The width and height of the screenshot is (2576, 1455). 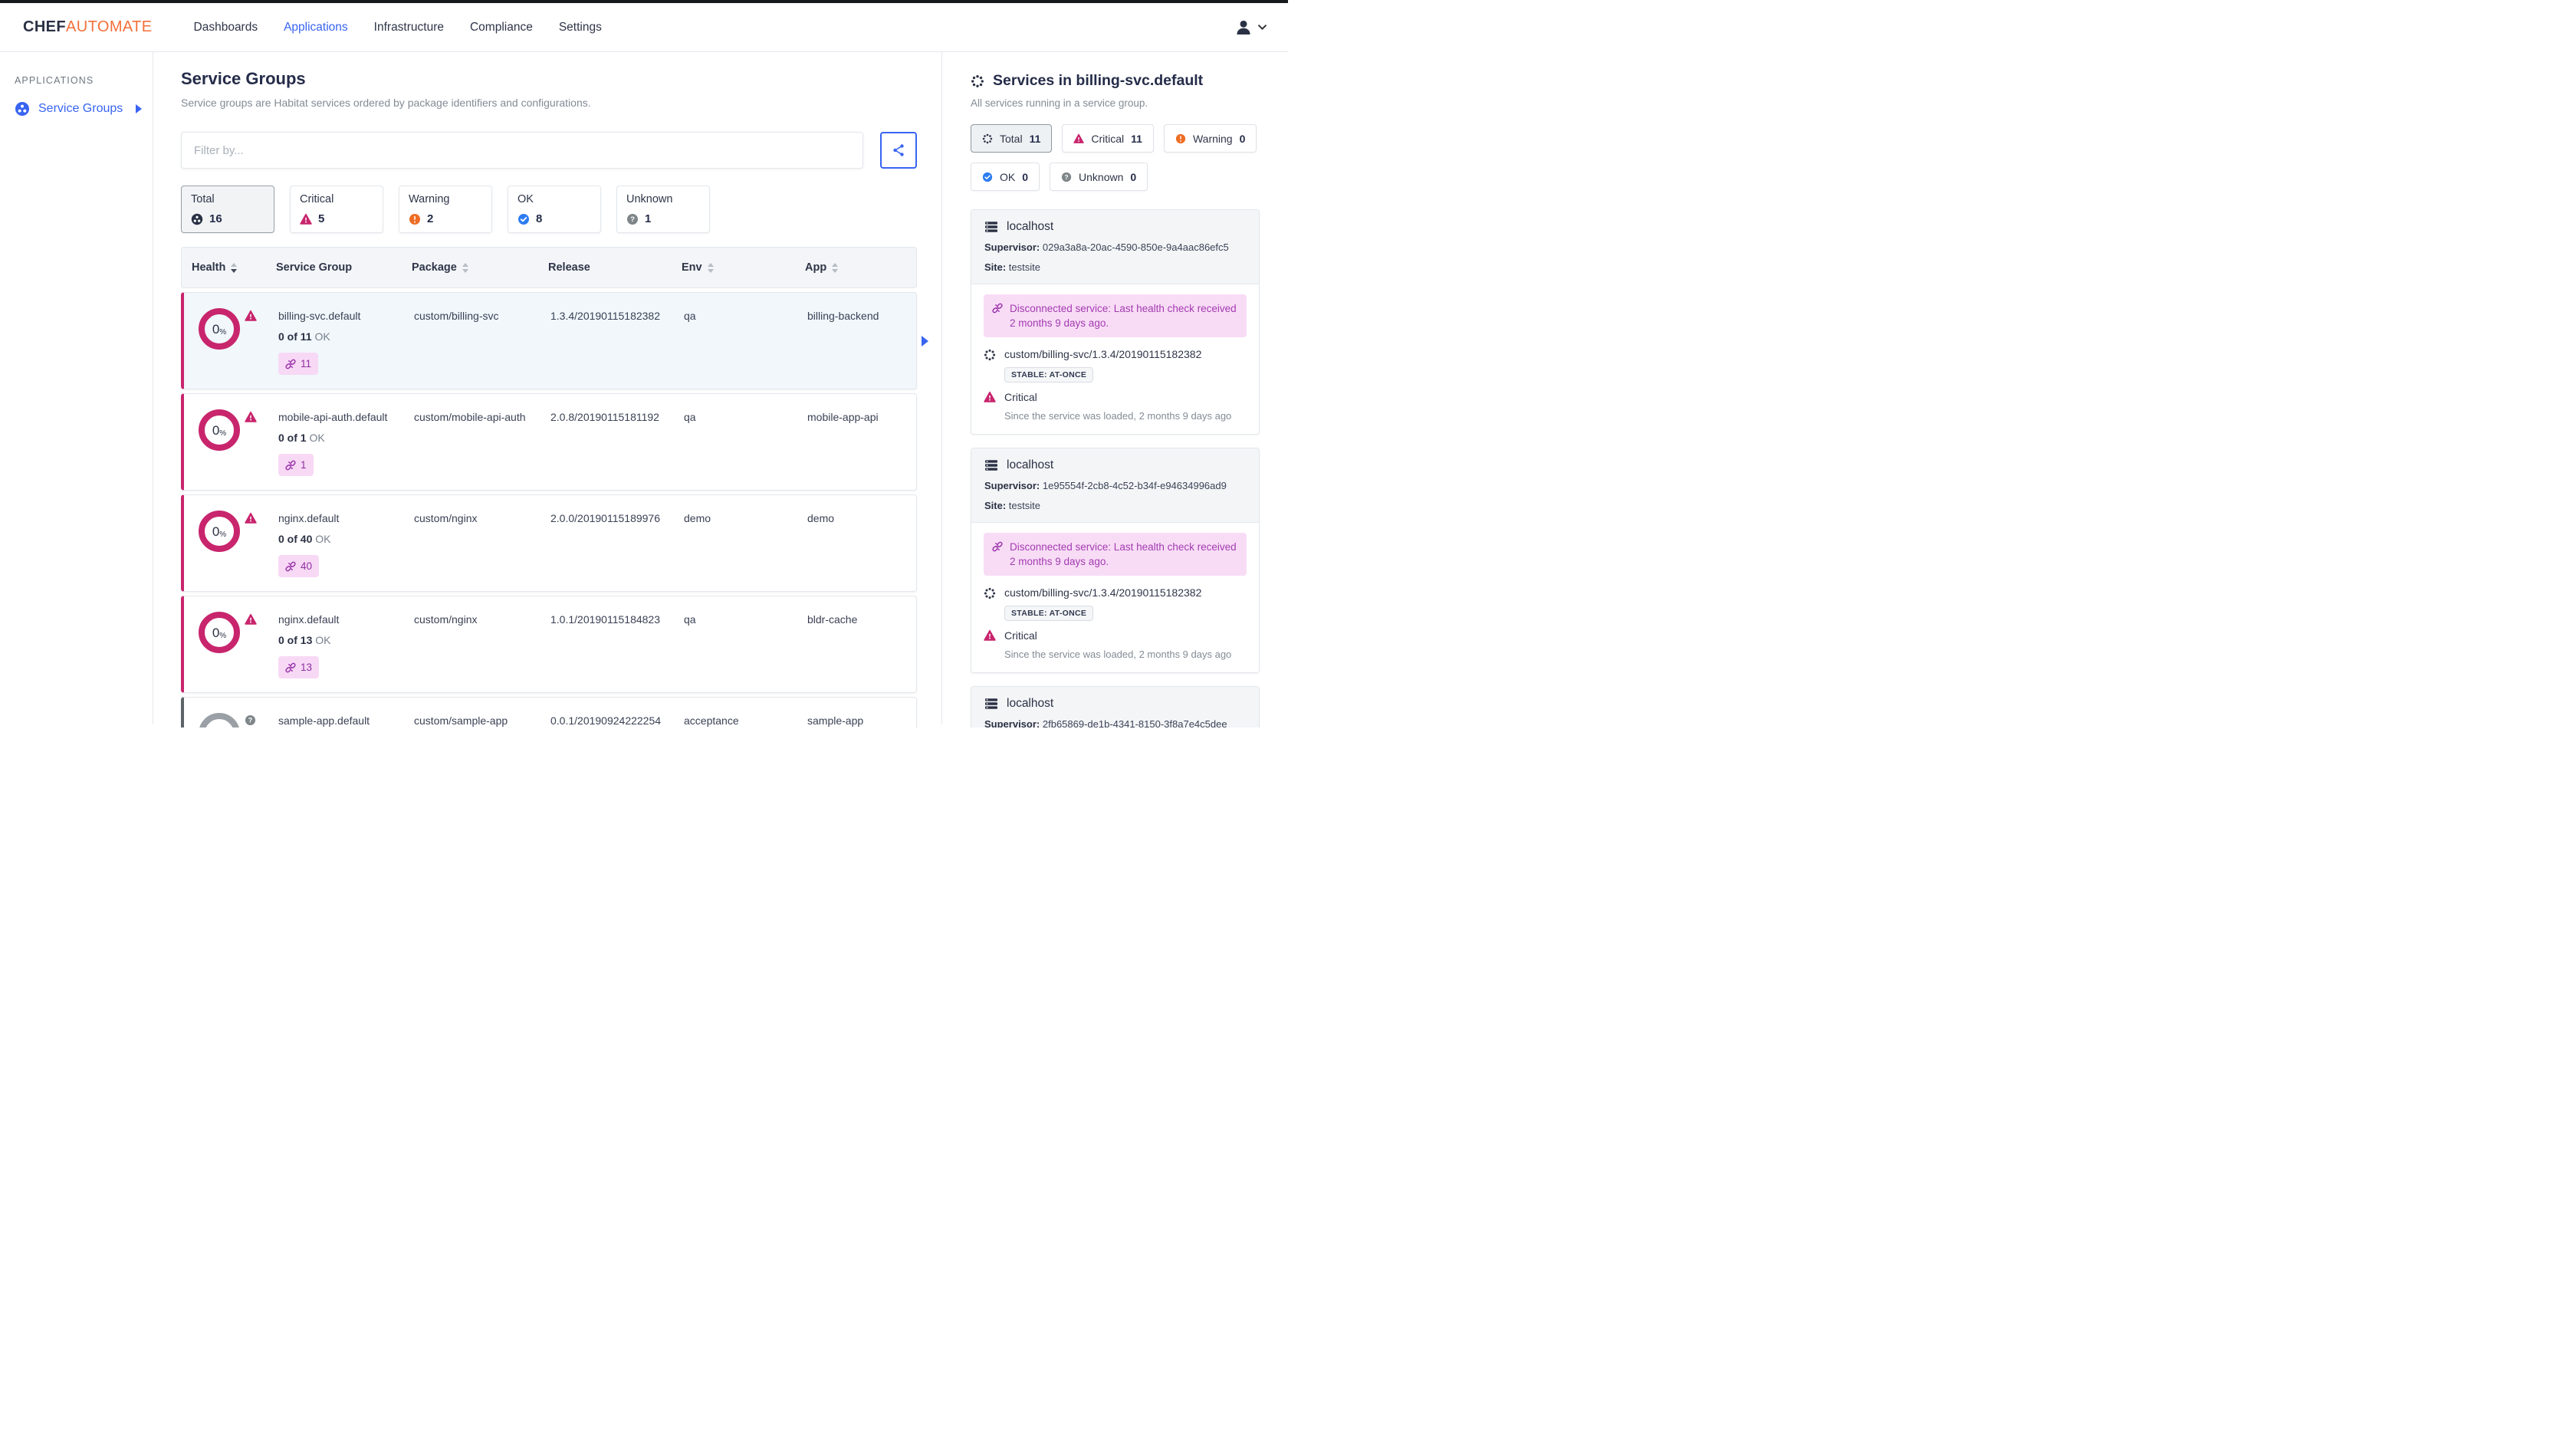 What do you see at coordinates (139, 108) in the screenshot?
I see `caret-right-icon` at bounding box center [139, 108].